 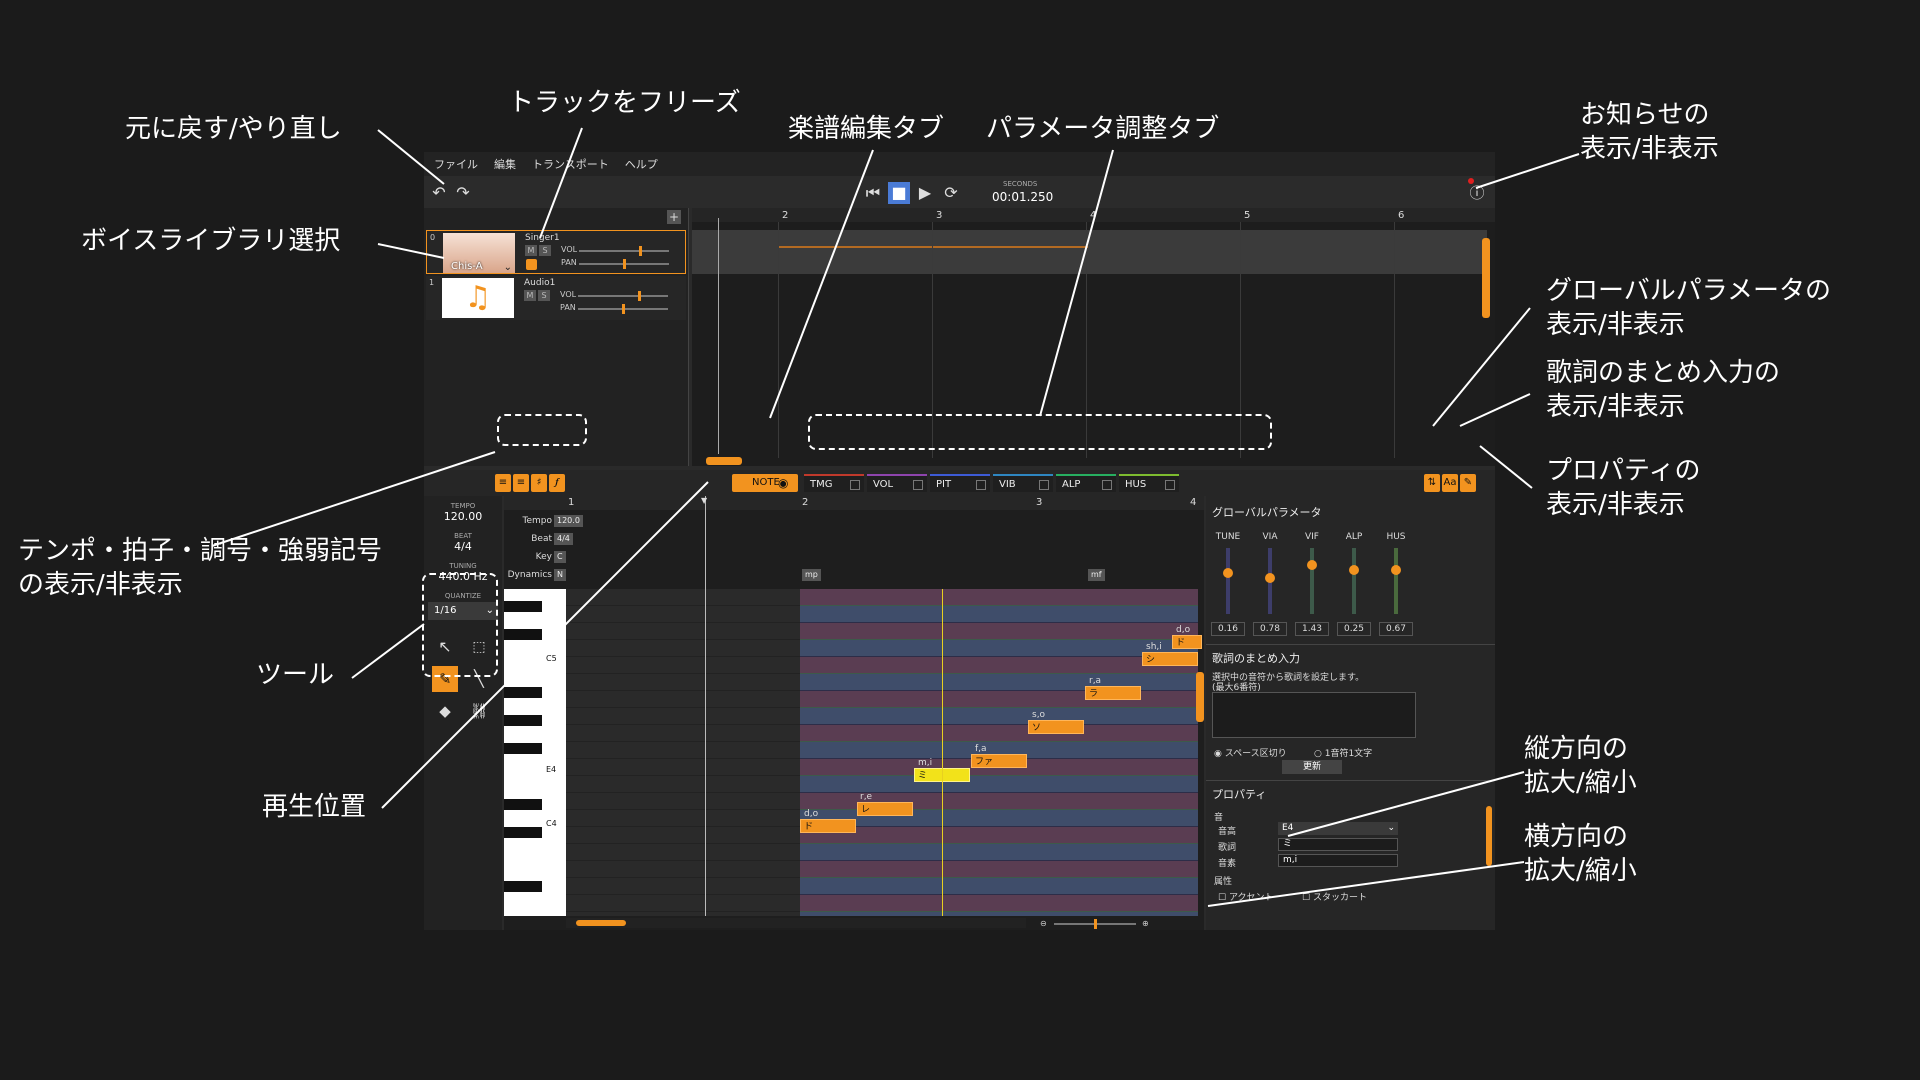 What do you see at coordinates (100, 585) in the screenshot?
I see `annotation-tempo-2: の表示/非表示` at bounding box center [100, 585].